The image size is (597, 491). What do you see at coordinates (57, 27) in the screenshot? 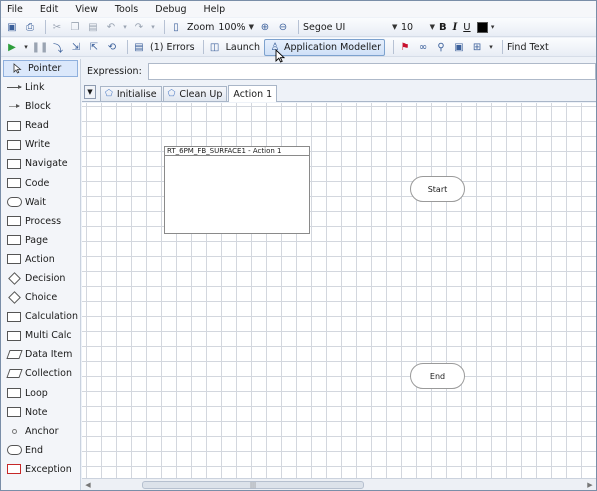
I see `cut-icon: ✂` at bounding box center [57, 27].